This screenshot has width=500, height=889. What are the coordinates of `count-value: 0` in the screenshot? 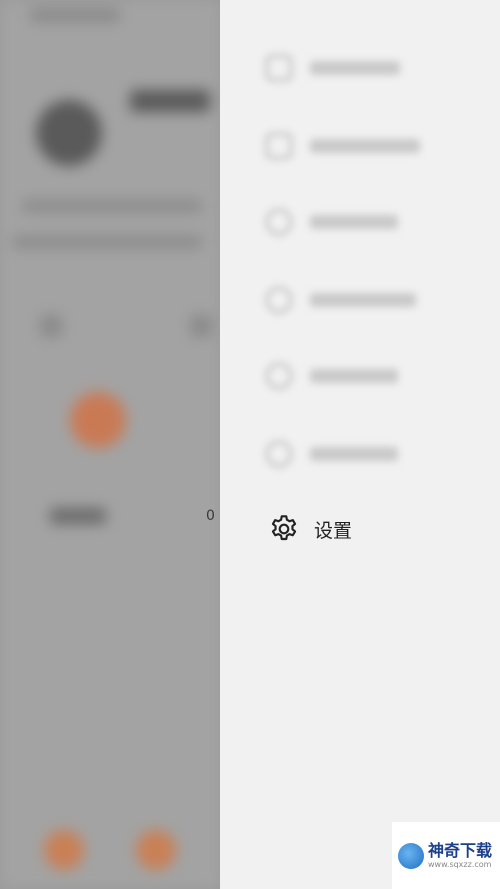 It's located at (210, 516).